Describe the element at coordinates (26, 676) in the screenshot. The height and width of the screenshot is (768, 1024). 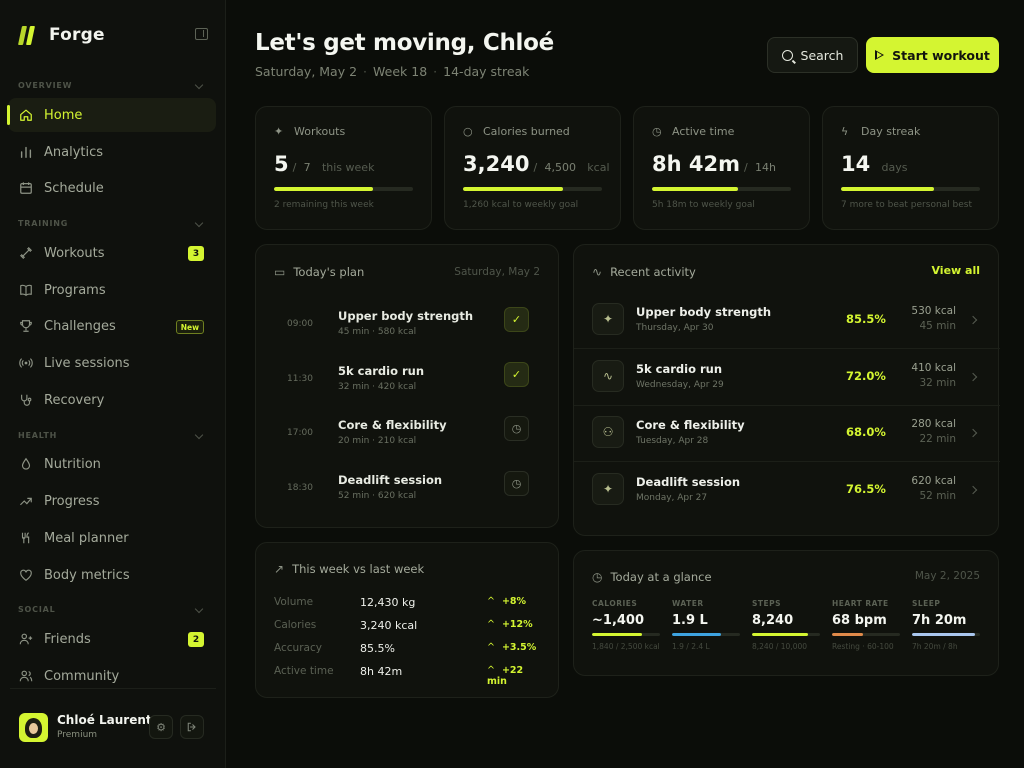
I see `users-icon` at that location.